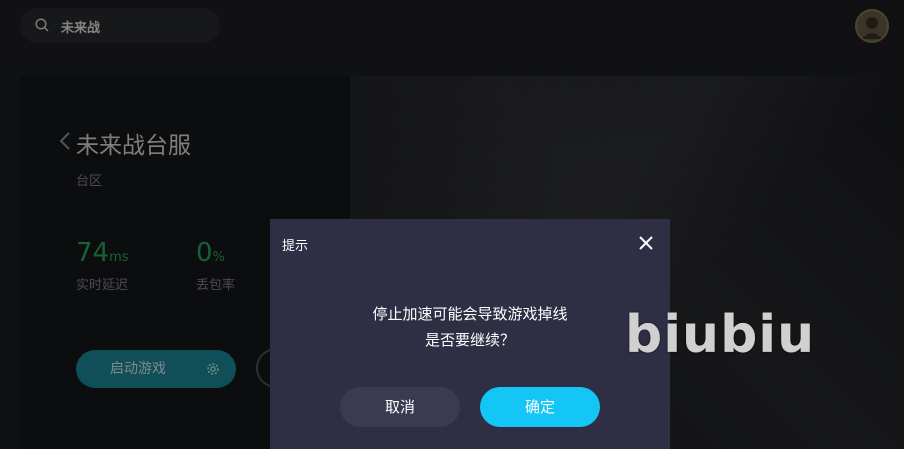 The image size is (904, 449). I want to click on dialog-title: 提示, so click(295, 246).